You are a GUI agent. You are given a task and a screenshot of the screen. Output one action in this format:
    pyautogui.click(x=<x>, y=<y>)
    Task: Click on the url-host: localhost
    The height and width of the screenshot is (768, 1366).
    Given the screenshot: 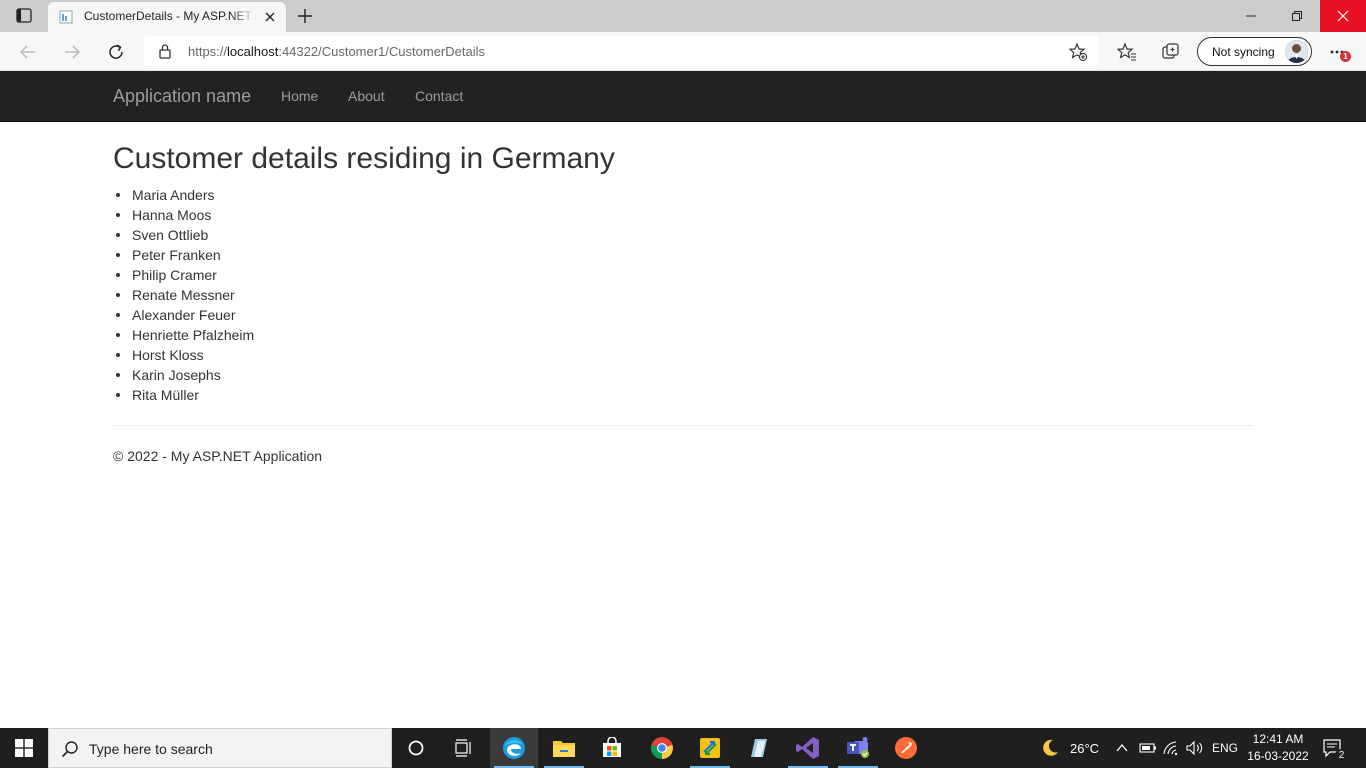 What is the action you would take?
    pyautogui.click(x=253, y=51)
    